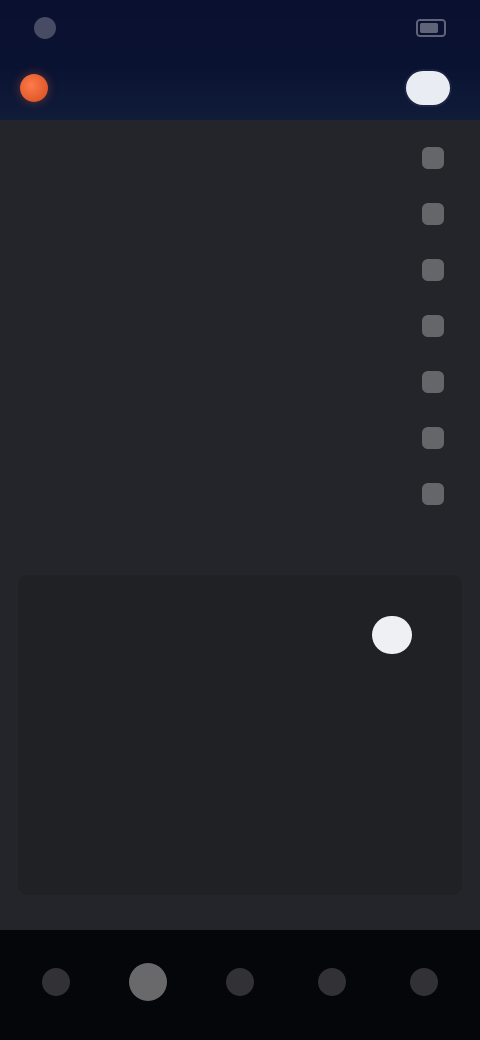 The height and width of the screenshot is (1040, 480). I want to click on header, so click(240, 88).